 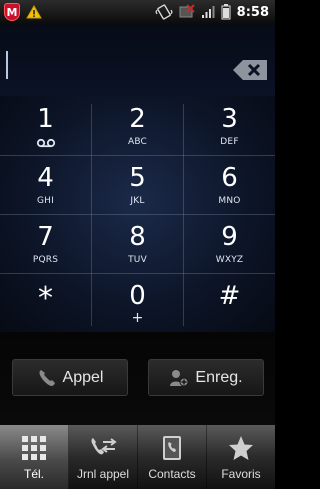 I want to click on key-digit: 7, so click(x=45, y=237).